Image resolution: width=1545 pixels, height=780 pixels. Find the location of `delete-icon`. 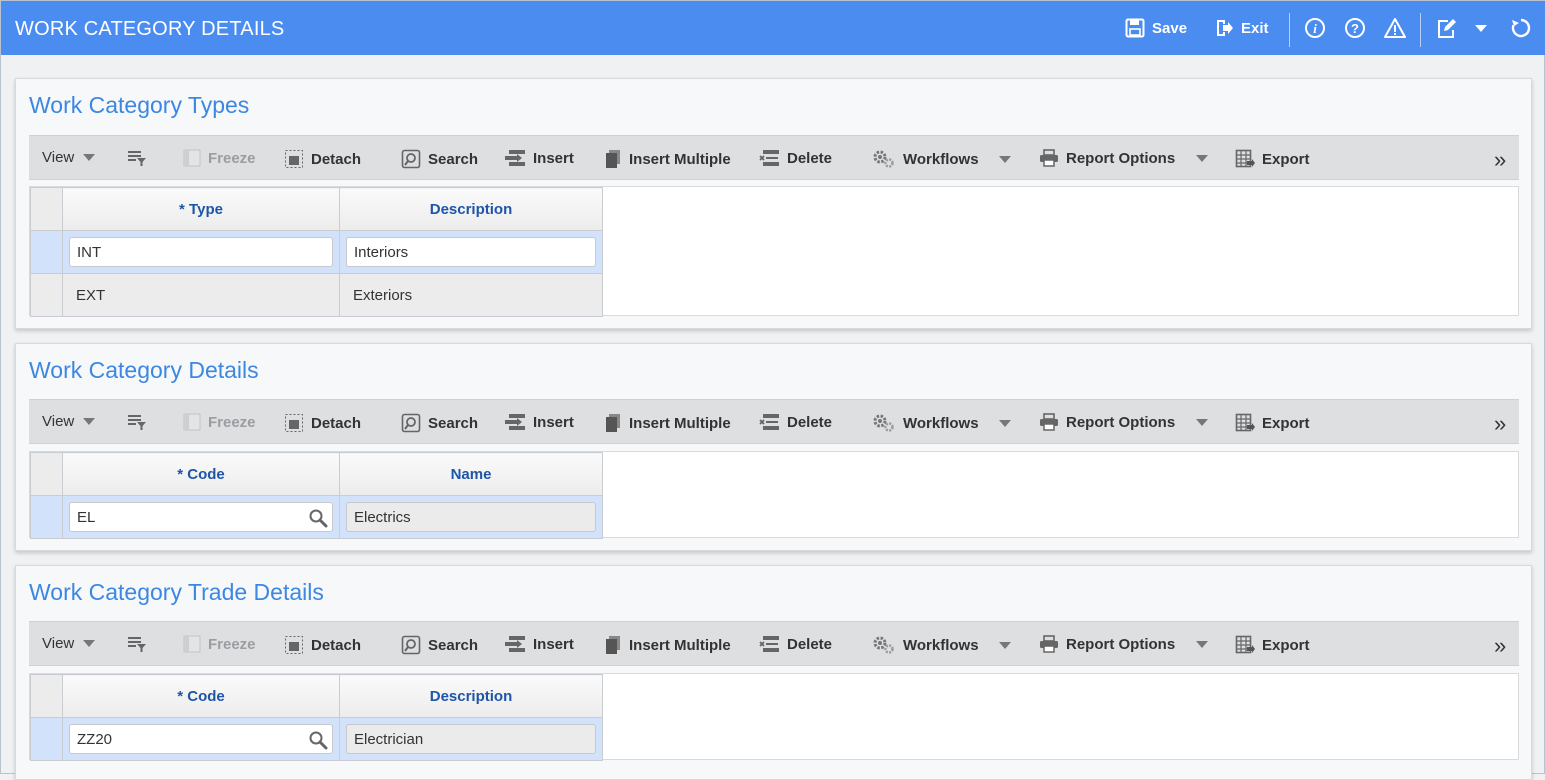

delete-icon is located at coordinates (769, 158).